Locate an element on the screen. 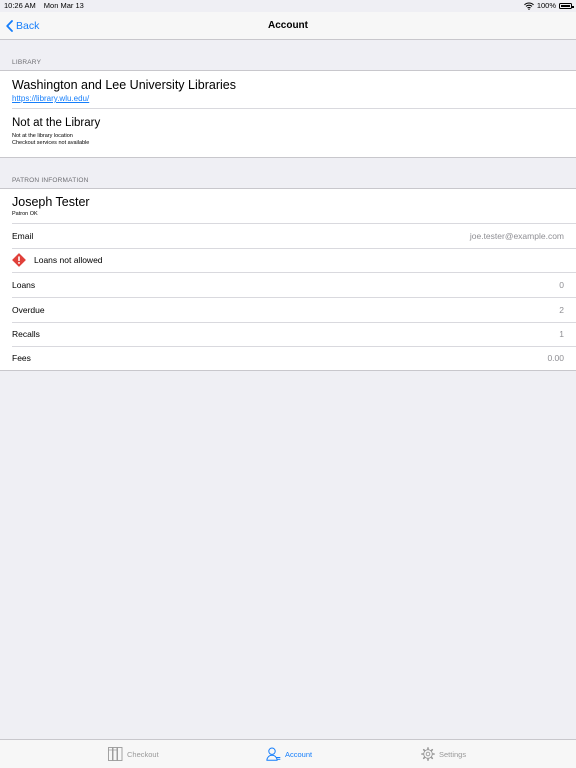 The height and width of the screenshot is (768, 576). tab-settings-label: Settings is located at coordinates (453, 754).